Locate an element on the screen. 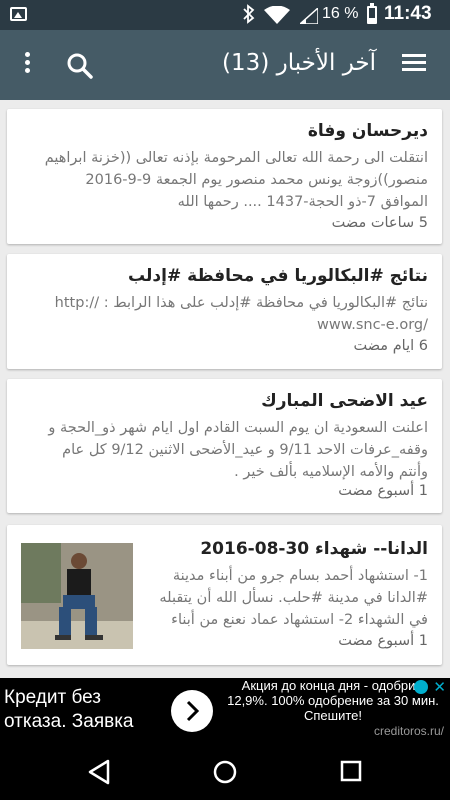 This screenshot has width=450, height=800. news-body-line: وأنتم والأمه الإسلاميه بألف خير . is located at coordinates (331, 472).